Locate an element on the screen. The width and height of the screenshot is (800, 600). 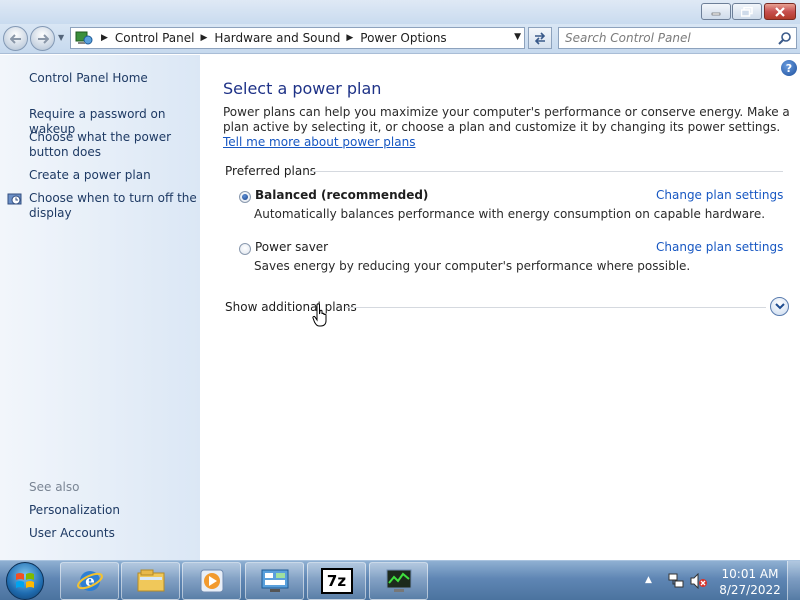
tell-me-more-link: Tell me more about power plans is located at coordinates (319, 142).